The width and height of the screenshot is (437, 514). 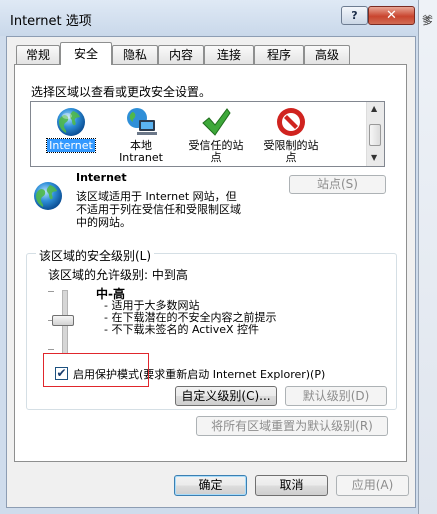 What do you see at coordinates (210, 485) in the screenshot?
I see `ok-button: 确定` at bounding box center [210, 485].